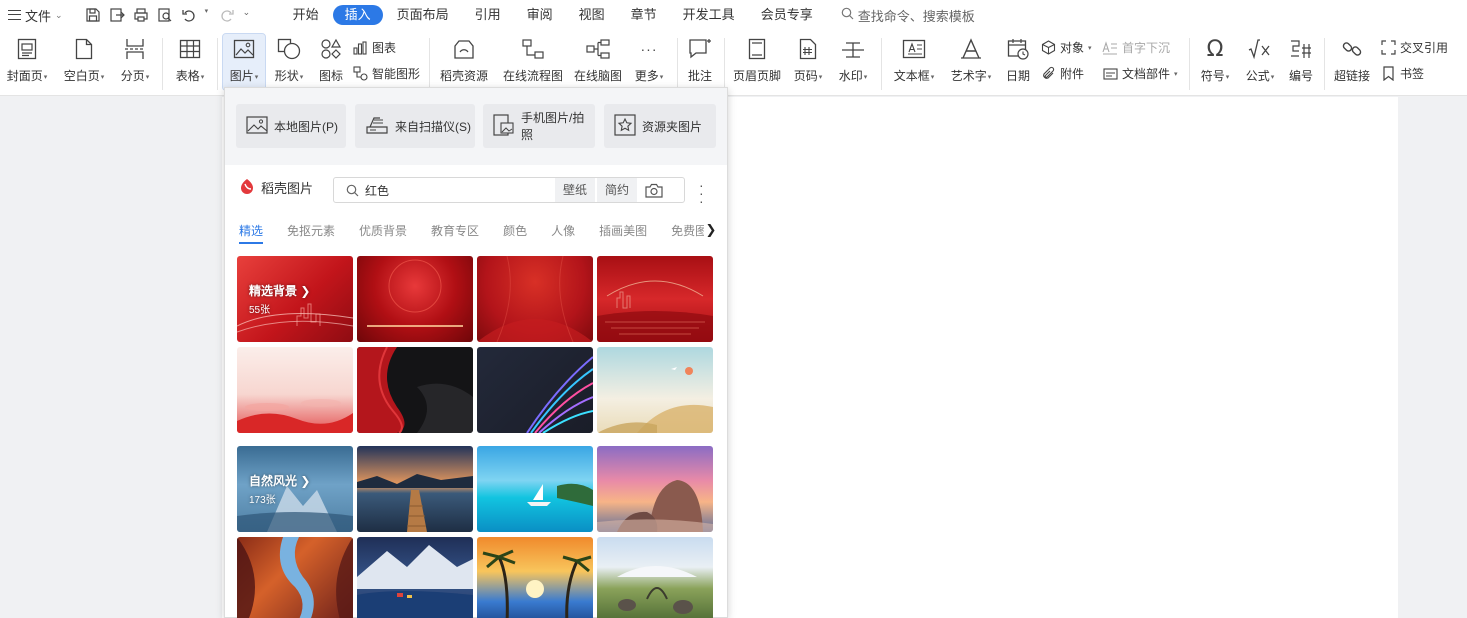 The image size is (1467, 618). I want to click on cross-reference-icon, so click(1388, 48).